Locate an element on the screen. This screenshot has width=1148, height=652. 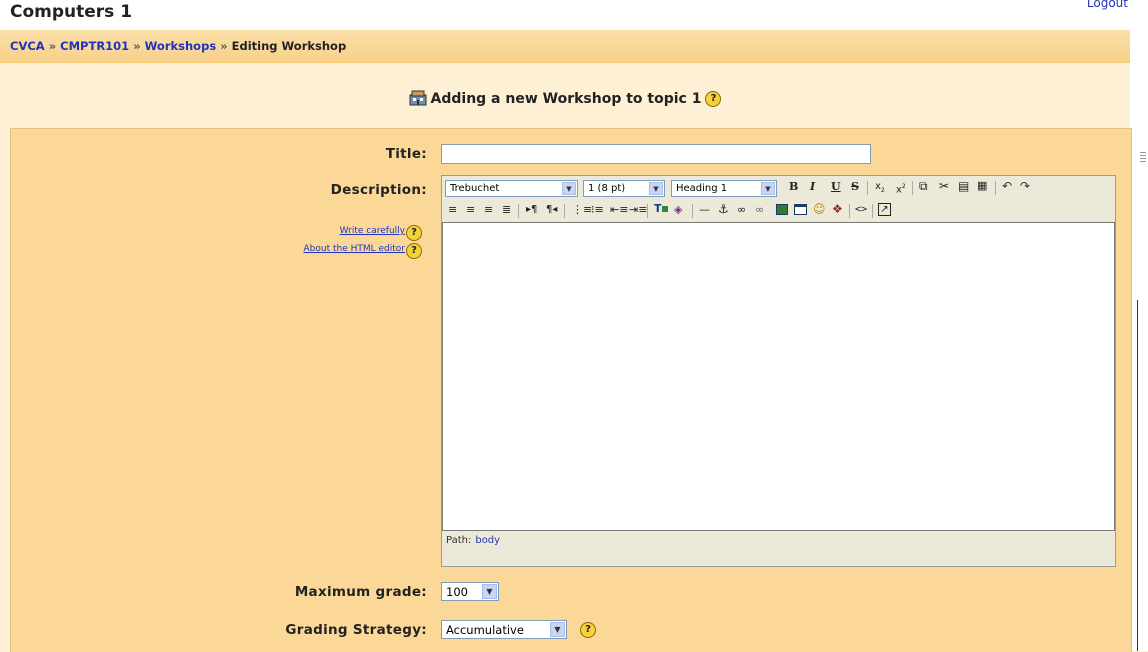
max-grade-select: 100 ▼ is located at coordinates (470, 591).